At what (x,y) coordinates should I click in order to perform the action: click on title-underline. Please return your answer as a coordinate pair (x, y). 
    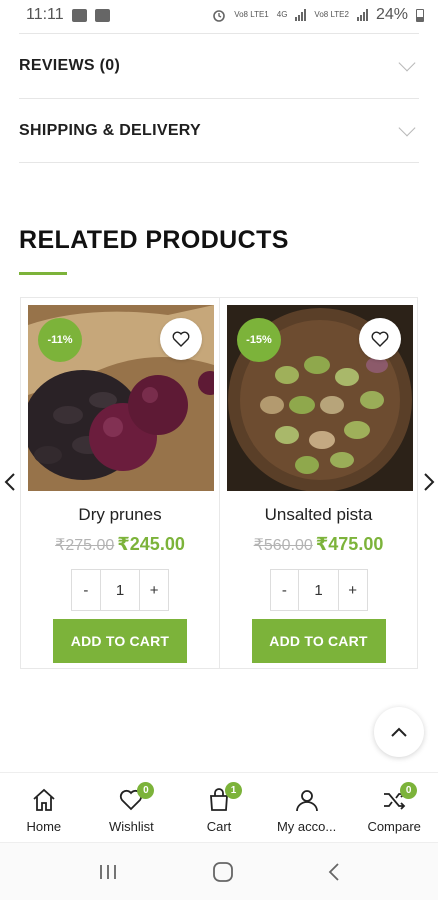
    Looking at the image, I should click on (43, 273).